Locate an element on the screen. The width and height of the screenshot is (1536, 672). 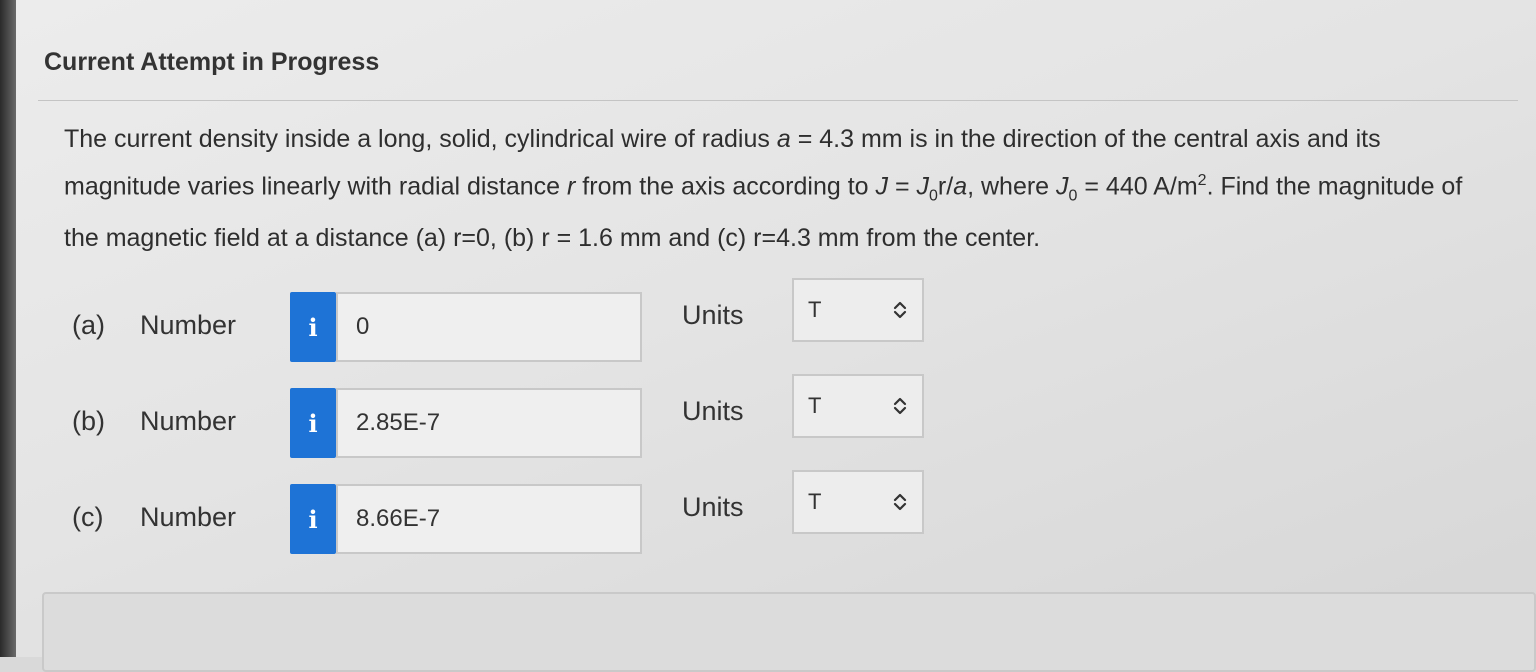
answer-row-a: (a) Number i 0 Units T is located at coordinates (522, 320).